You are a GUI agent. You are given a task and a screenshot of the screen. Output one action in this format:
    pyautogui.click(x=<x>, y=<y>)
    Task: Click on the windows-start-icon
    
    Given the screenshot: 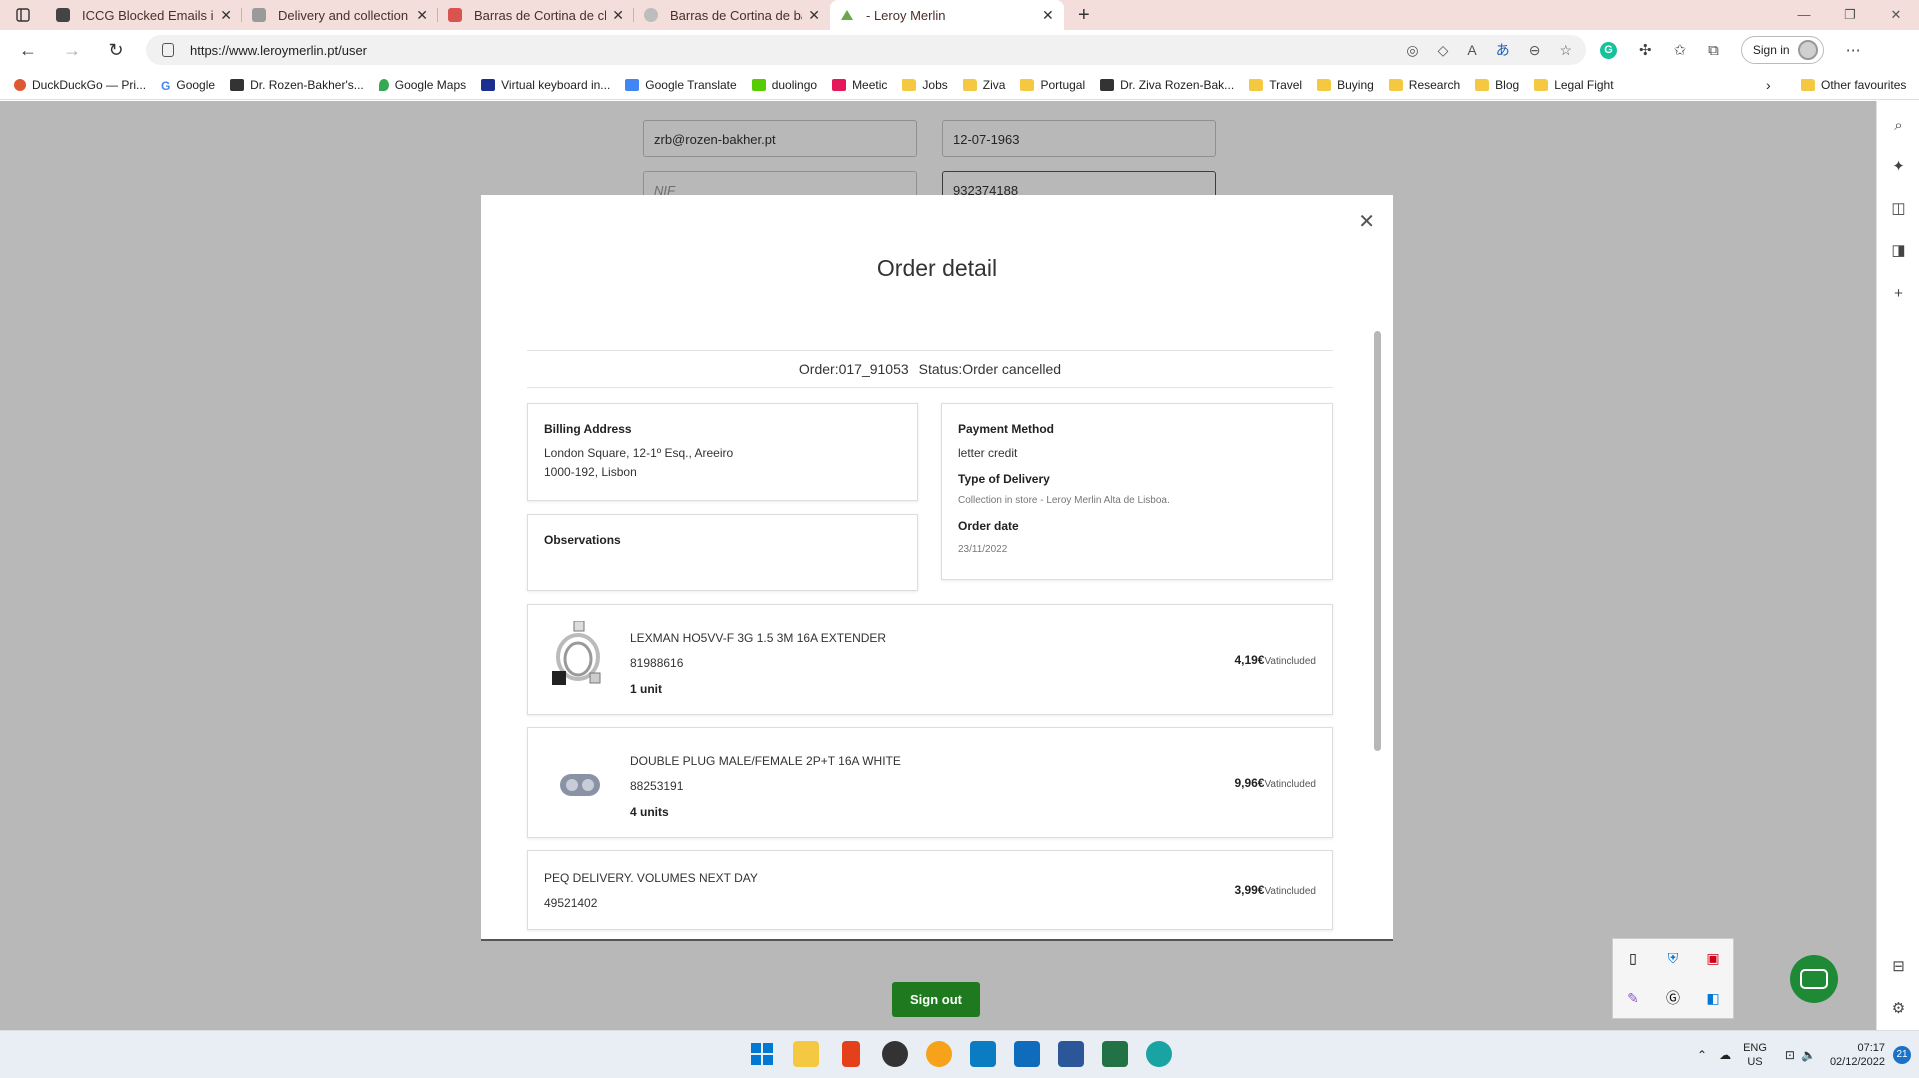 What is the action you would take?
    pyautogui.click(x=762, y=1054)
    